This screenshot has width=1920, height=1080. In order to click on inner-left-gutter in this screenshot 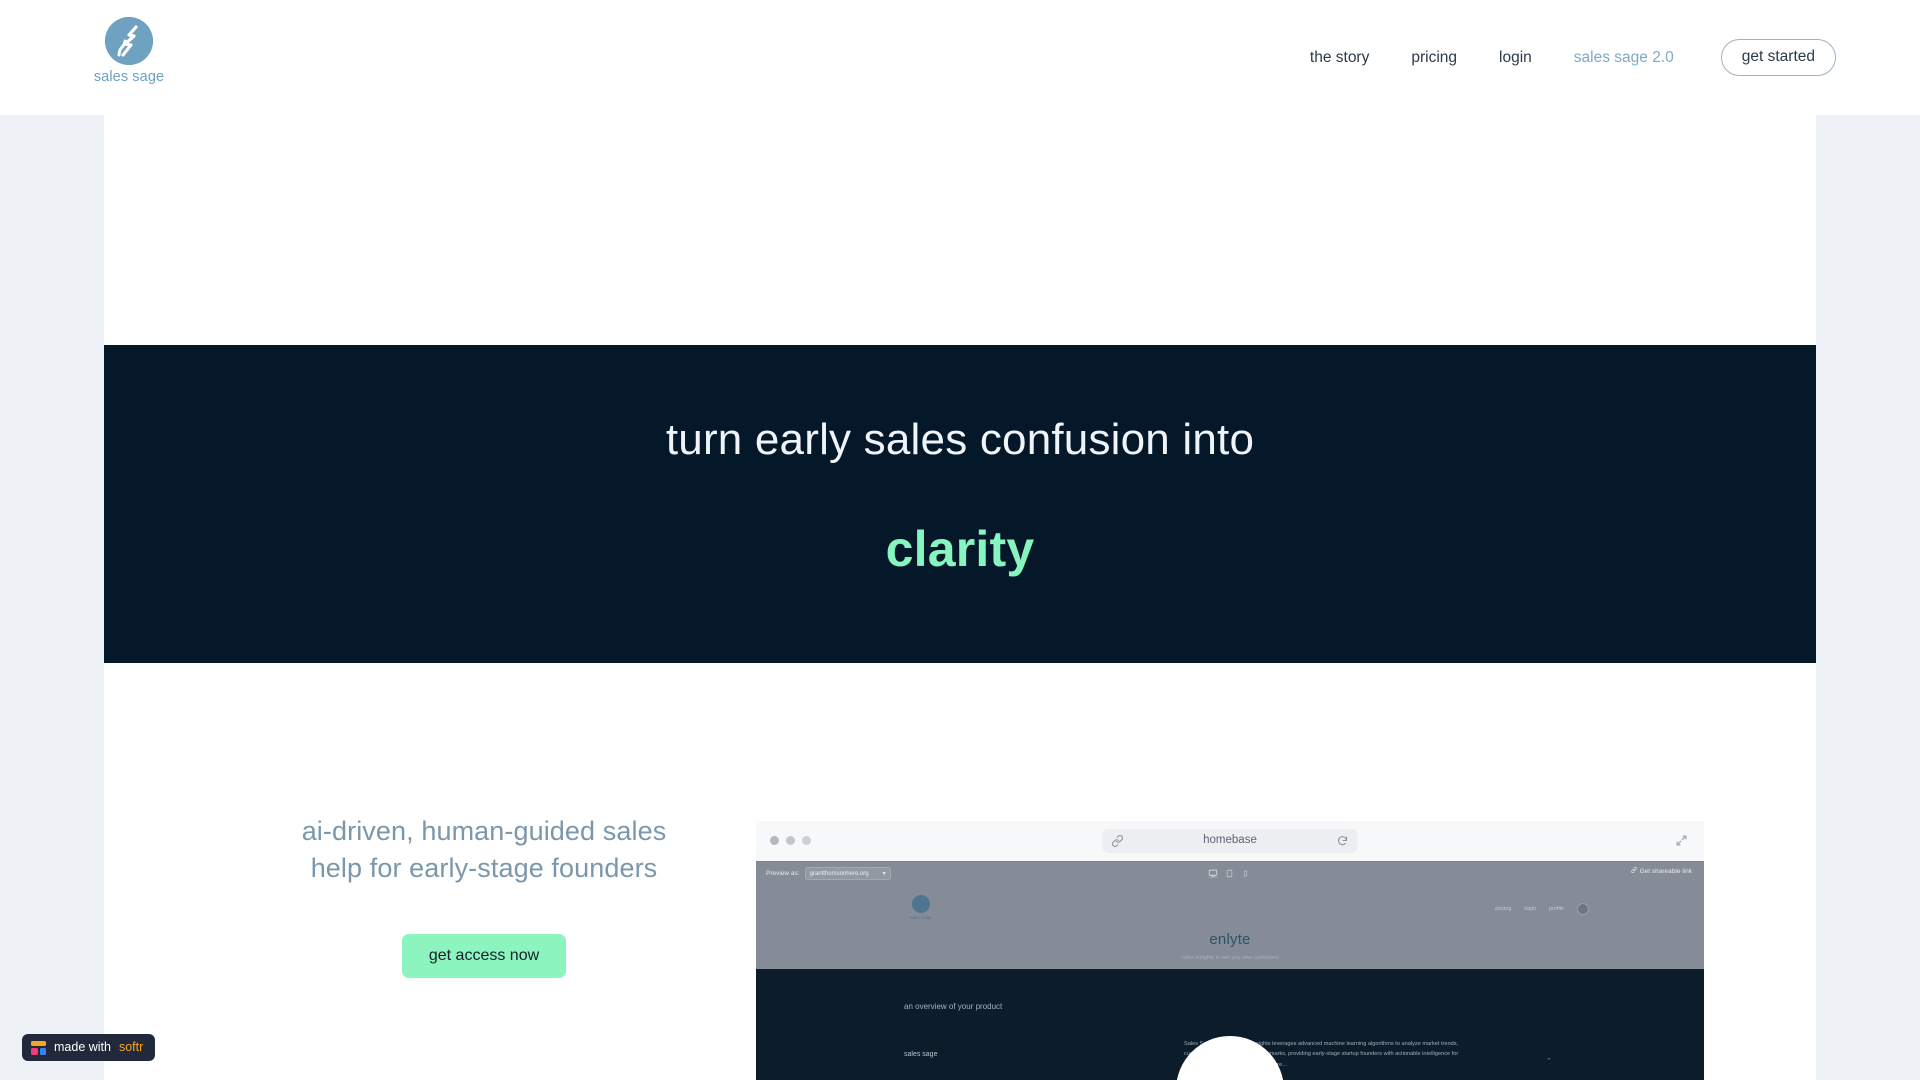, I will do `click(92, 597)`.